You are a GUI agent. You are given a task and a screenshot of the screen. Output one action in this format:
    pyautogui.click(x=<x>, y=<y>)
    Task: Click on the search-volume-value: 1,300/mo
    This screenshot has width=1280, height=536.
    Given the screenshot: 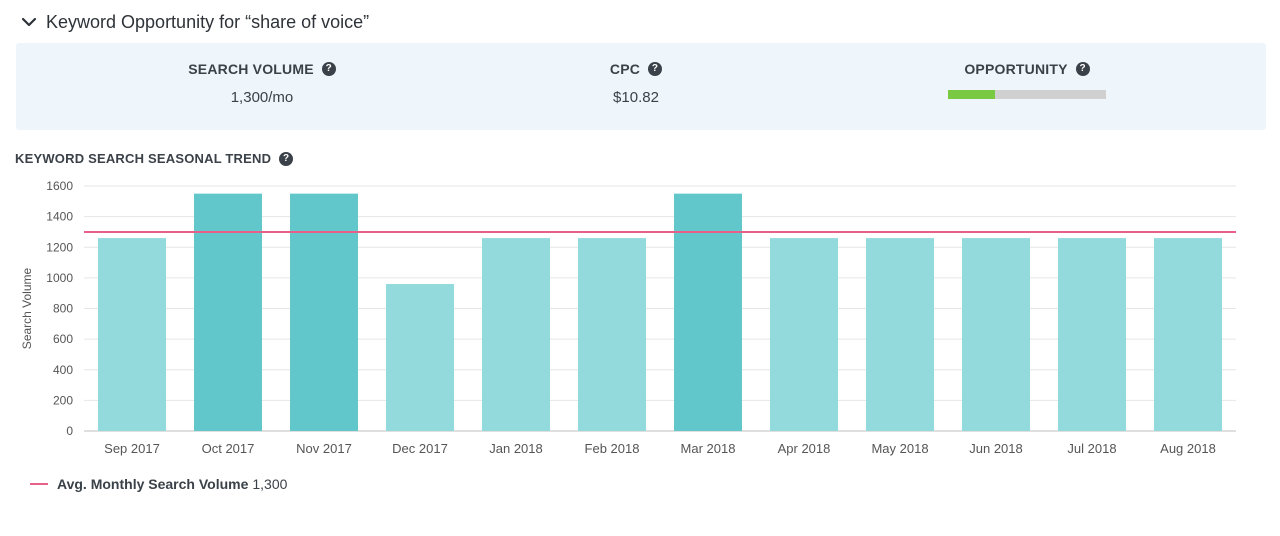 What is the action you would take?
    pyautogui.click(x=262, y=97)
    